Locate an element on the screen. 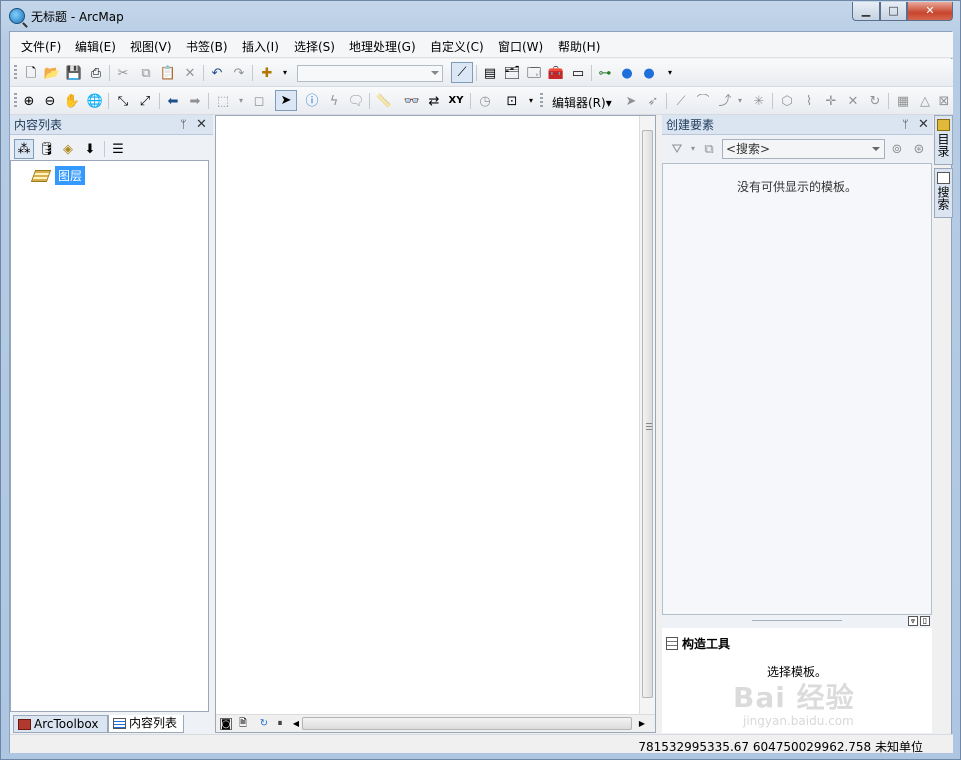 The image size is (961, 760). redo-icon: ↷ is located at coordinates (239, 73).